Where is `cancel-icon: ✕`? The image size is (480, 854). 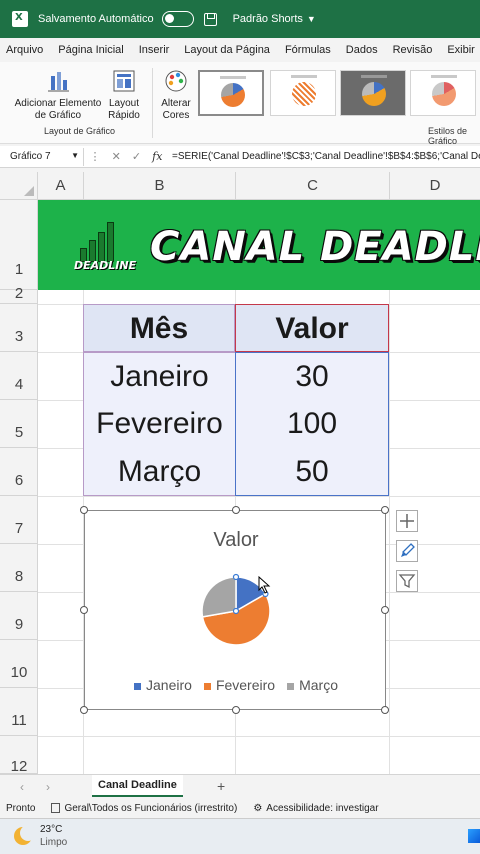
cancel-icon: ✕ is located at coordinates (116, 156).